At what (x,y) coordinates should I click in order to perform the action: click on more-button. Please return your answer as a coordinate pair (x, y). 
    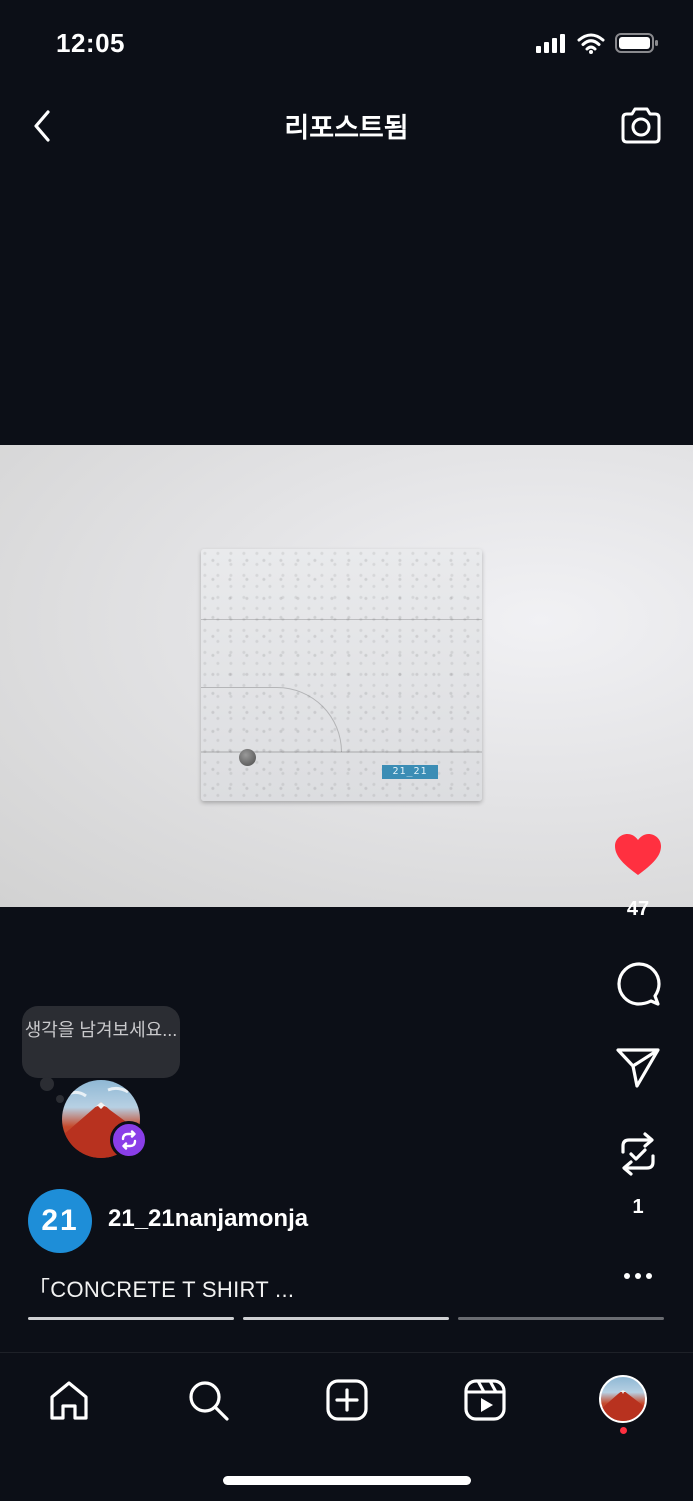
    Looking at the image, I should click on (638, 1276).